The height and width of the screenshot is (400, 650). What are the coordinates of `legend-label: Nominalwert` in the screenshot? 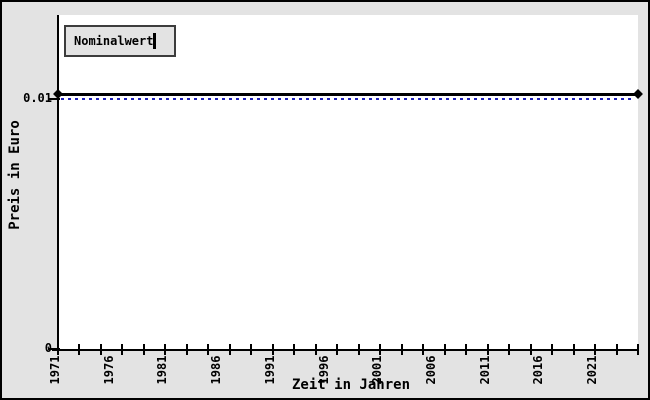 It's located at (114, 41).